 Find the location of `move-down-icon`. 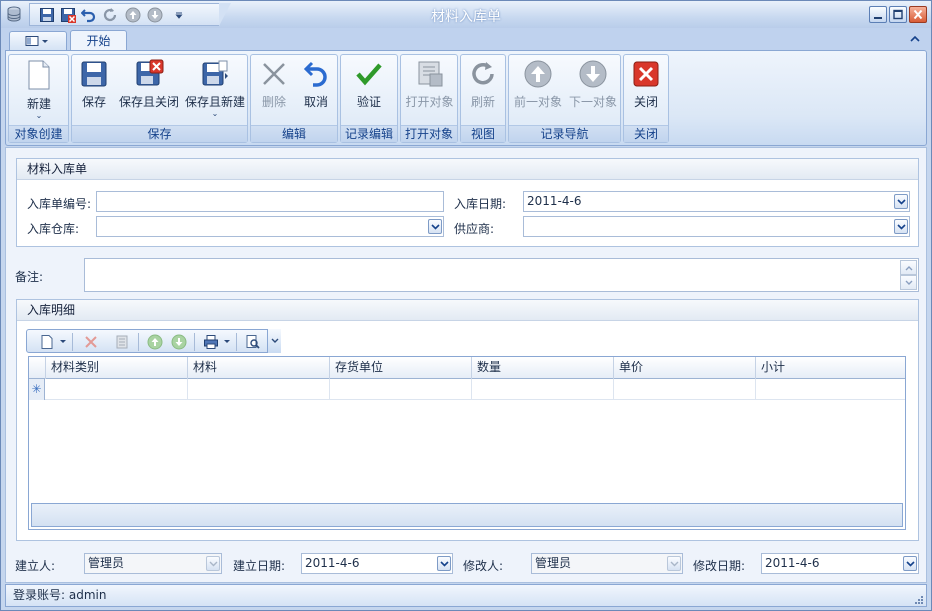

move-down-icon is located at coordinates (179, 342).